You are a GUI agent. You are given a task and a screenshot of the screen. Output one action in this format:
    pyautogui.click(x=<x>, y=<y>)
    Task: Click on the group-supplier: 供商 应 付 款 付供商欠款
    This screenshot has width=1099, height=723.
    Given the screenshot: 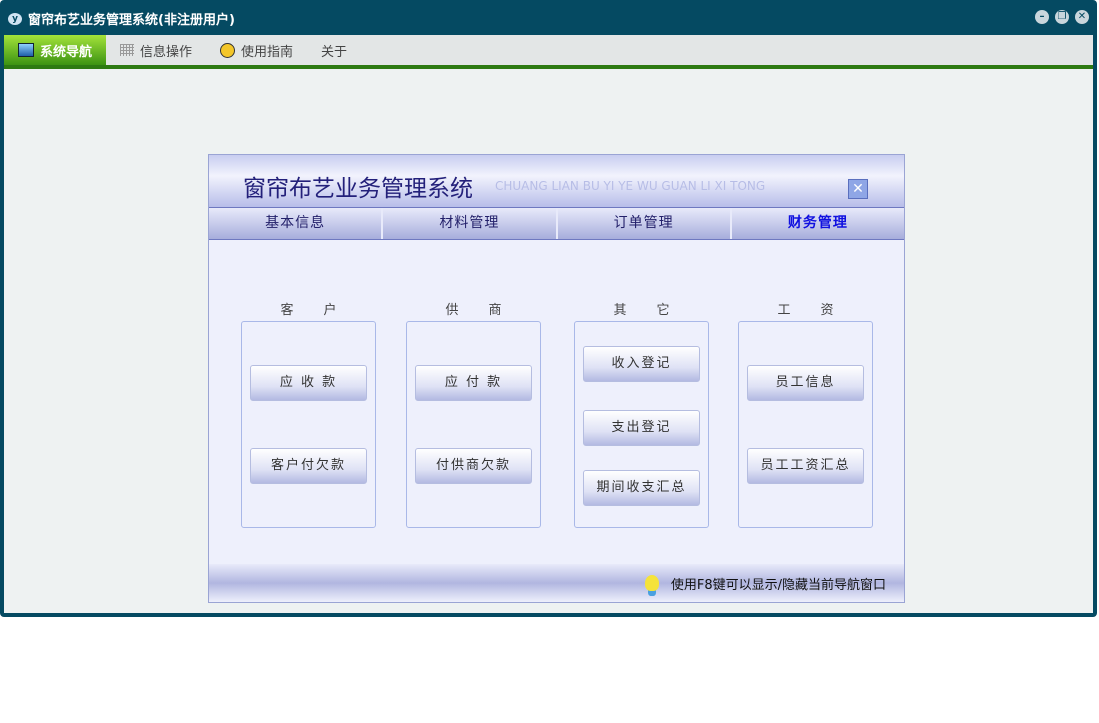 What is the action you would take?
    pyautogui.click(x=473, y=413)
    